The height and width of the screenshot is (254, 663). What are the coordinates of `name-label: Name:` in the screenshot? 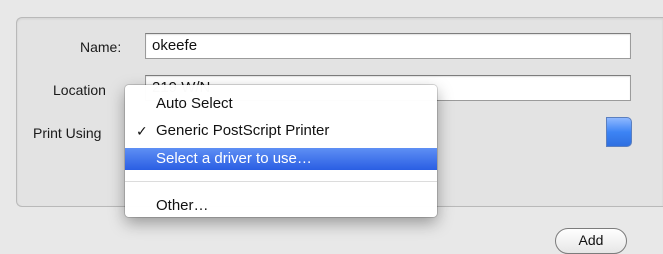 It's located at (101, 47).